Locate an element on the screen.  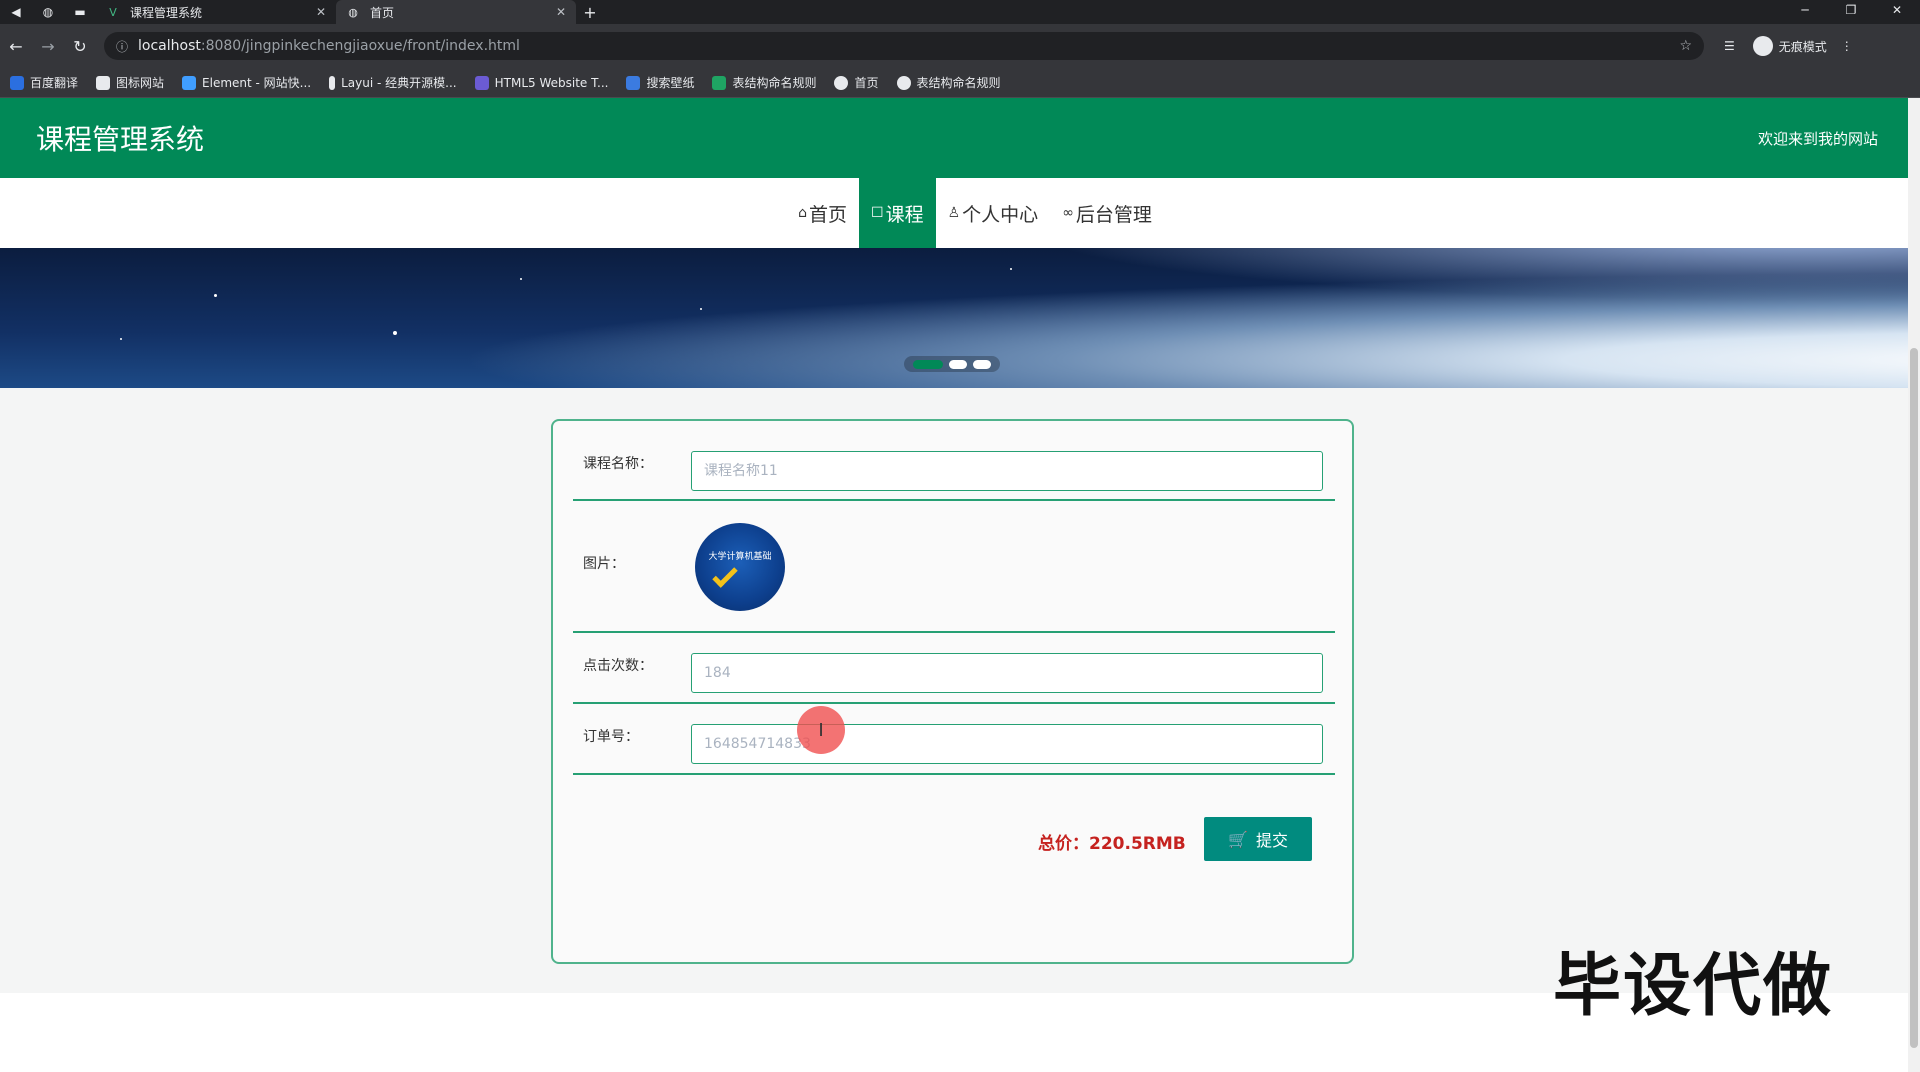
minimize-icon: ─ is located at coordinates (1805, 12).